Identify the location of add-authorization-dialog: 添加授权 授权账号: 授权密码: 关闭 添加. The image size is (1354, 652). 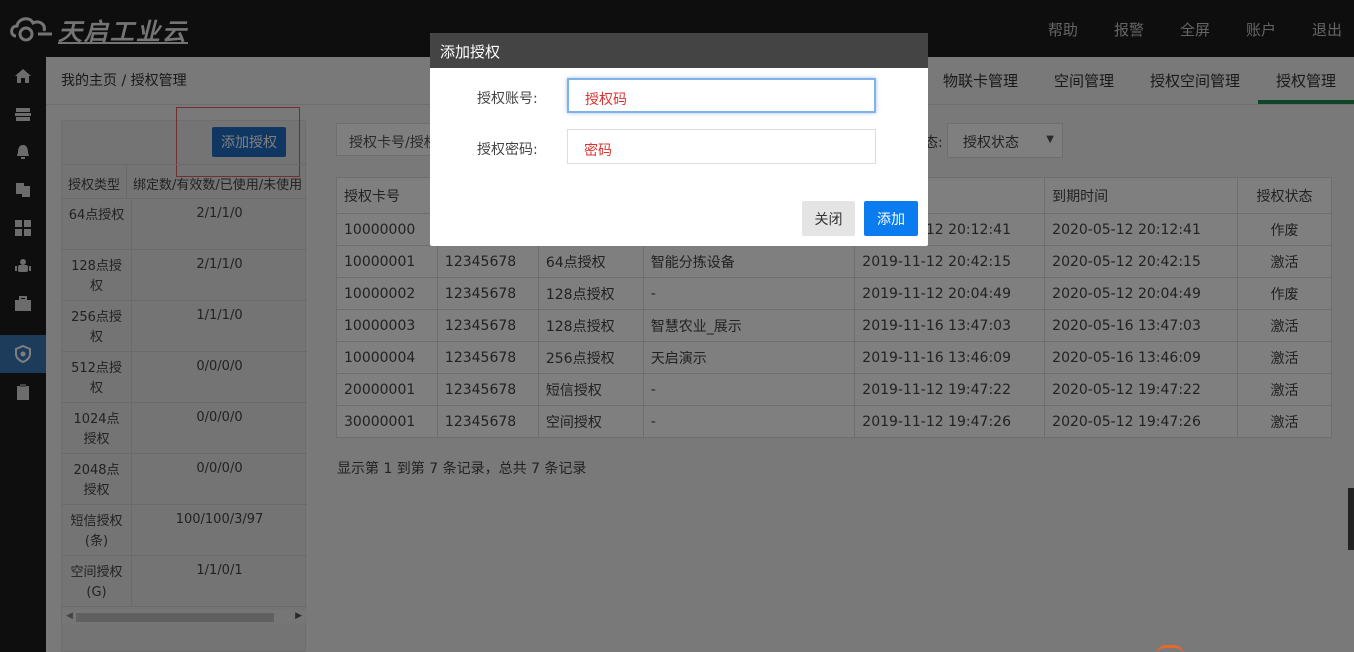
(679, 139).